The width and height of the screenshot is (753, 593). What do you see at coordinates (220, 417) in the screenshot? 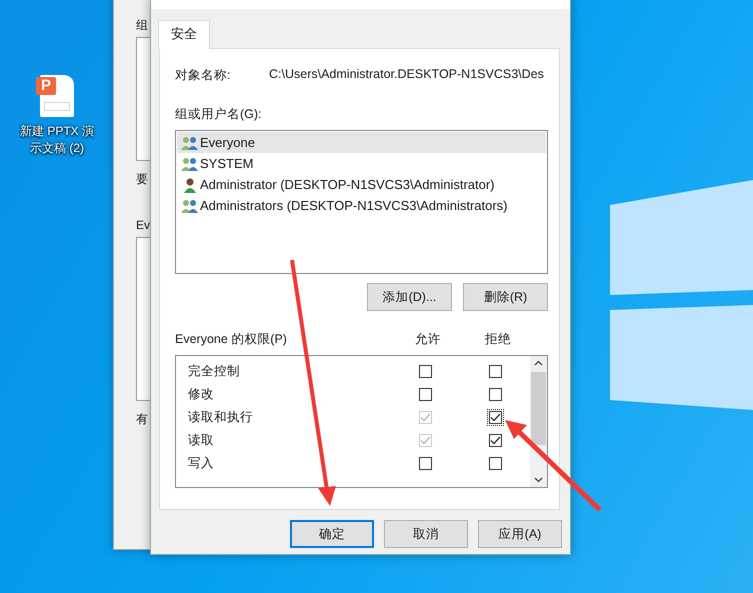
I see `permission-name: 读取和执行` at bounding box center [220, 417].